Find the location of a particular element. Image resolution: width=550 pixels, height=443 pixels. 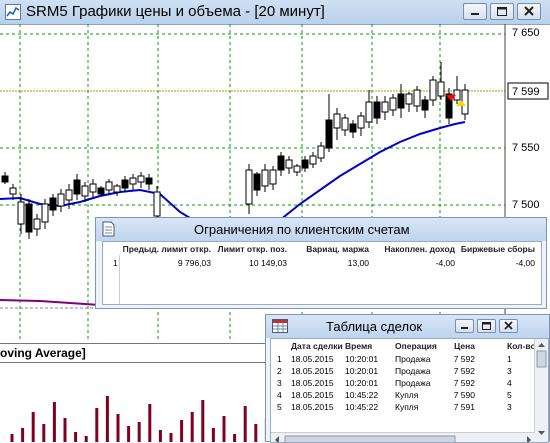

trade-qty: 5 is located at coordinates (509, 395).